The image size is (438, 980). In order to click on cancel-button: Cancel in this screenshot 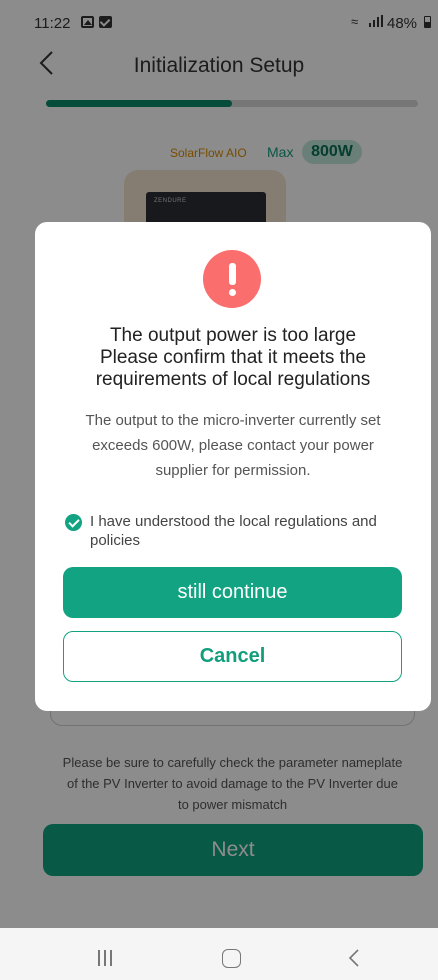, I will do `click(232, 656)`.